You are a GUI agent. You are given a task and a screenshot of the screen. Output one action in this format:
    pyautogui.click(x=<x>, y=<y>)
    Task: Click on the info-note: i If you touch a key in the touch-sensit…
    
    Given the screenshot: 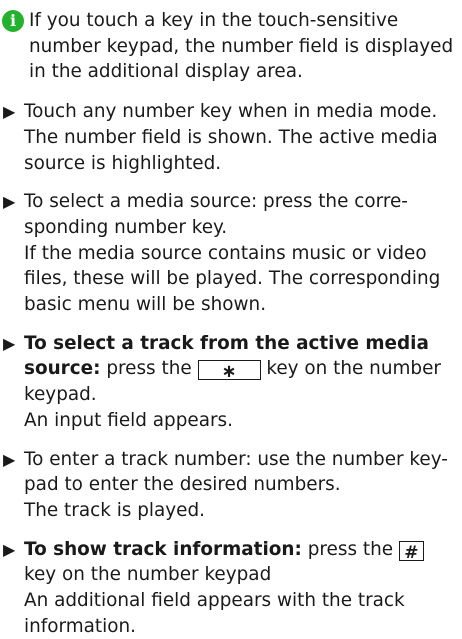 What is the action you would take?
    pyautogui.click(x=228, y=46)
    